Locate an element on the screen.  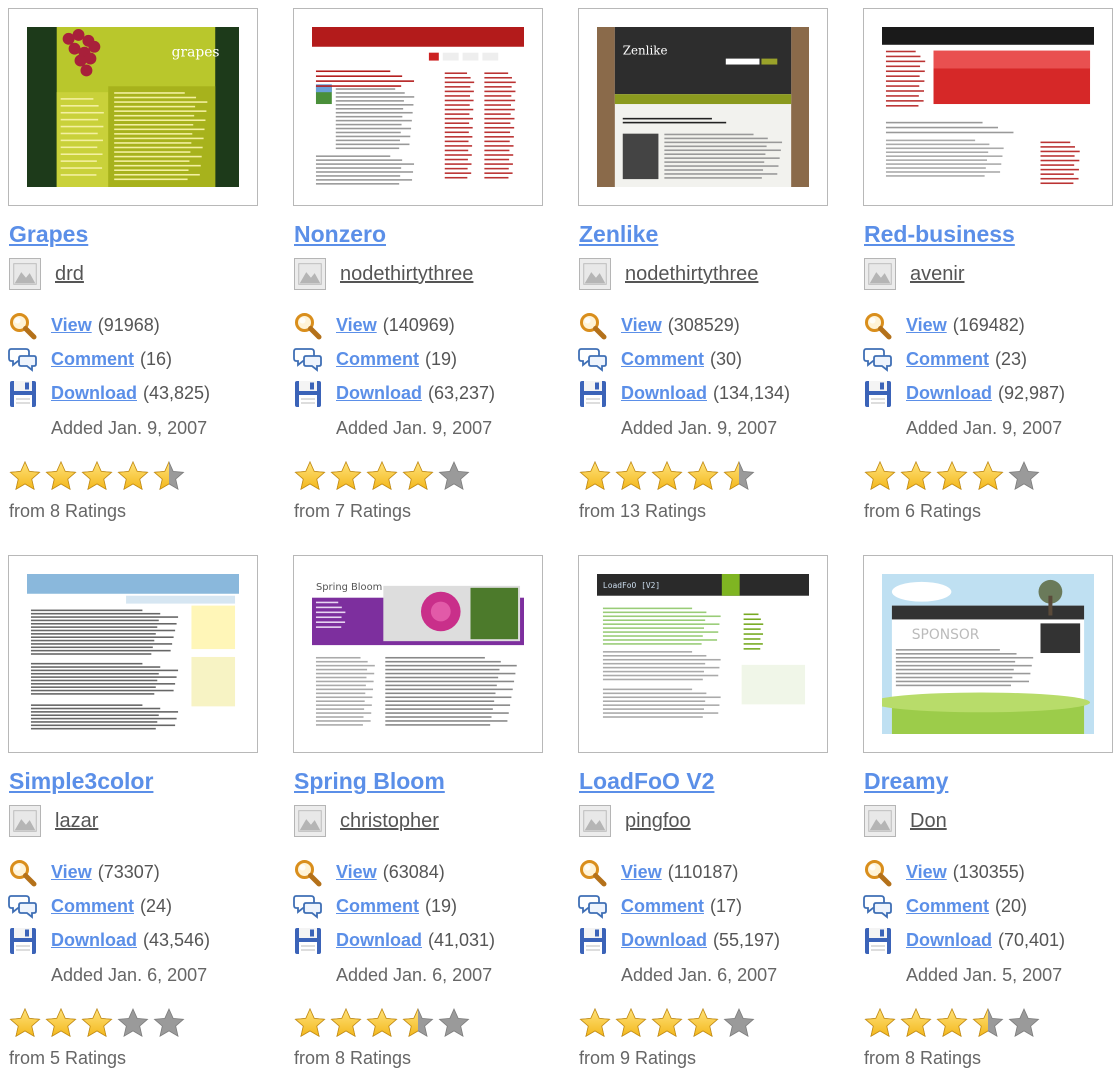
download-link: Download (70,401) is located at coordinates (985, 940).